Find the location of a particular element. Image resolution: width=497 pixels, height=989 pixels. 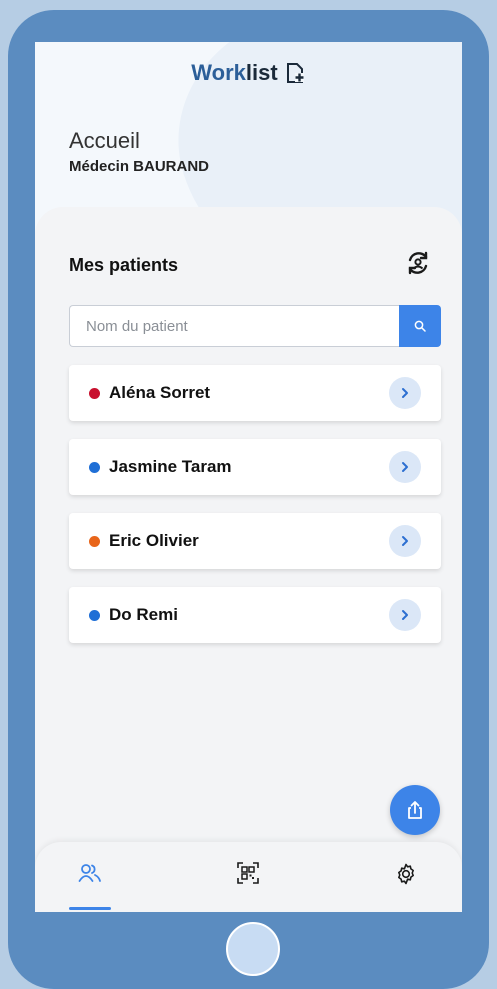

app-header: Worklist is located at coordinates (248, 73).